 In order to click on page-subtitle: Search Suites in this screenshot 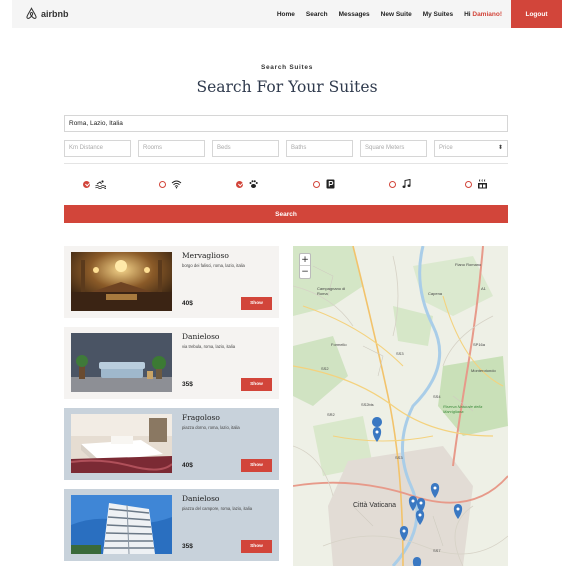, I will do `click(287, 67)`.